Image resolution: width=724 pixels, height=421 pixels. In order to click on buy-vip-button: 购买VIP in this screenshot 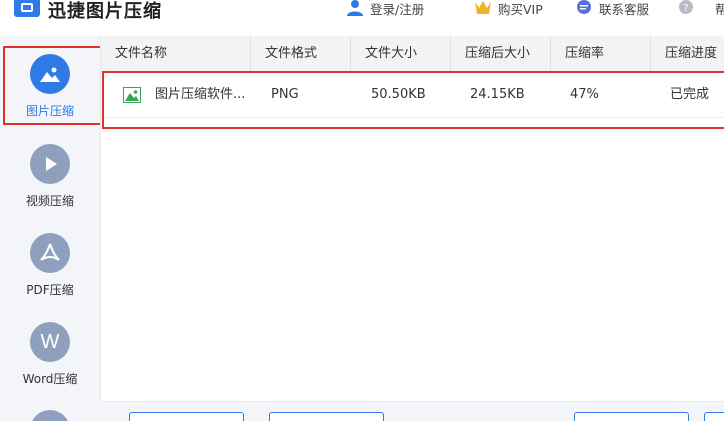, I will do `click(508, 8)`.